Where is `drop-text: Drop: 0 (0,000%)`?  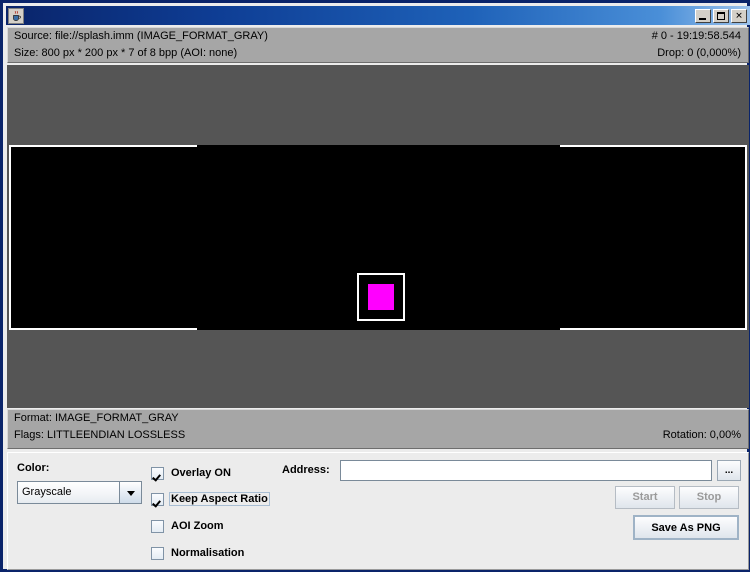 drop-text: Drop: 0 (0,000%) is located at coordinates (699, 53).